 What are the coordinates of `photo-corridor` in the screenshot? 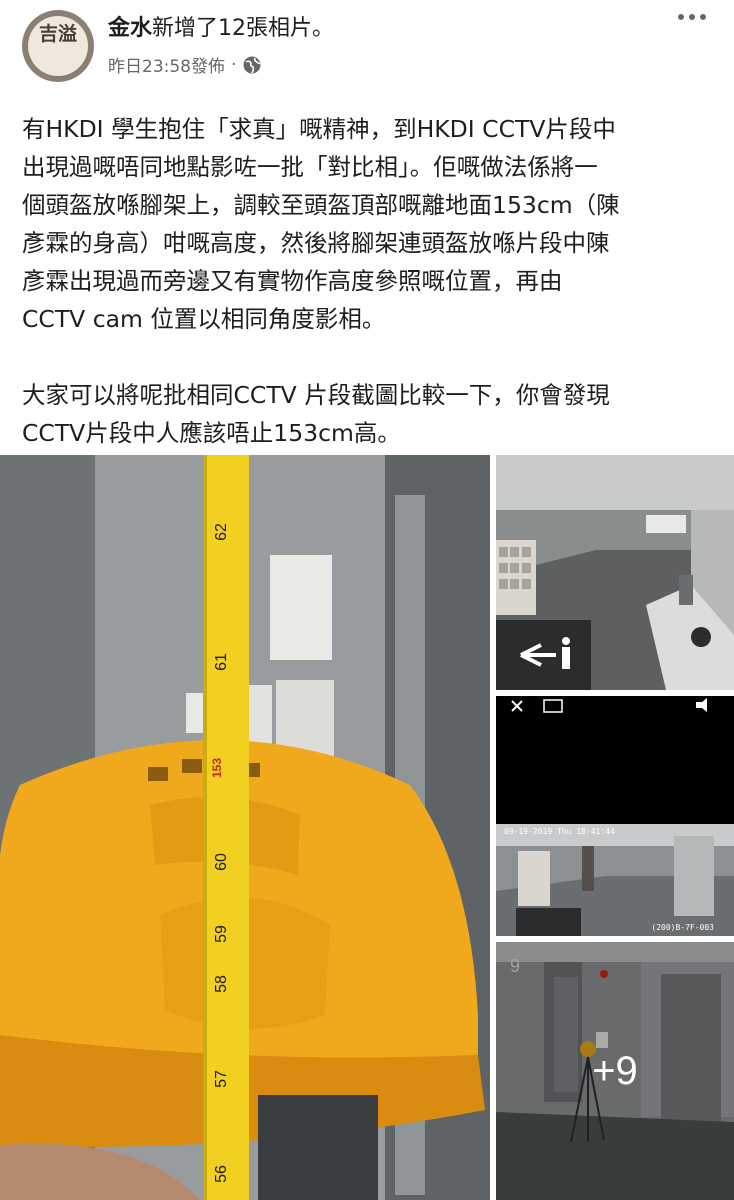 It's located at (615, 572).